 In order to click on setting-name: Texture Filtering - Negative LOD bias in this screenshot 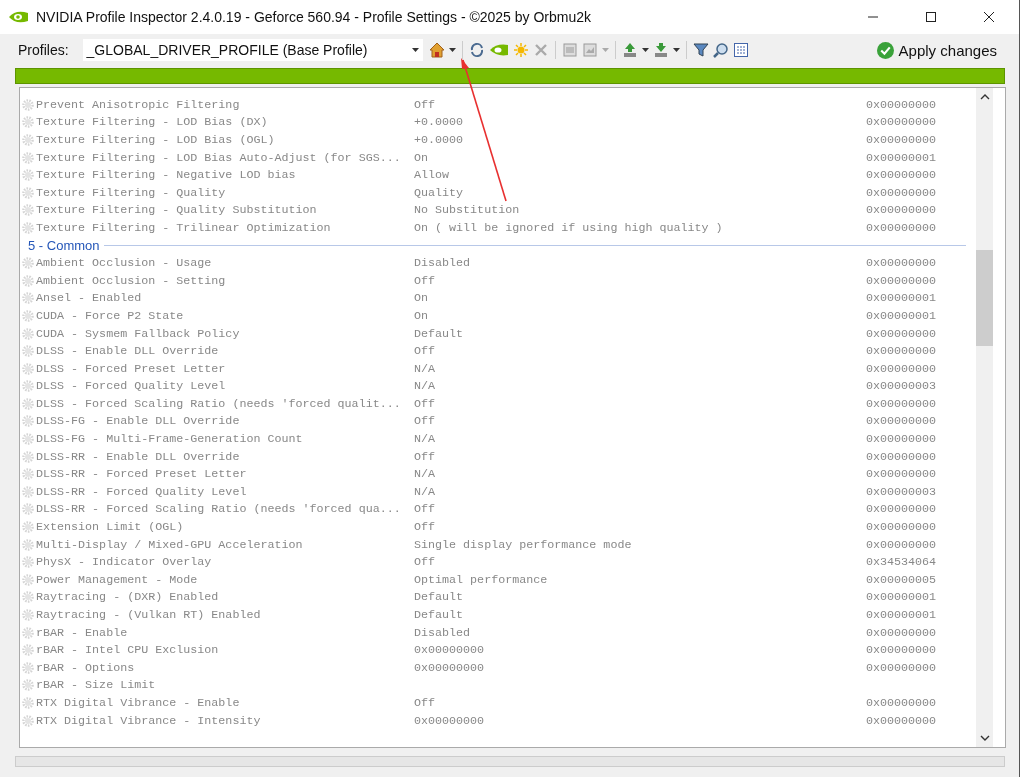, I will do `click(225, 175)`.